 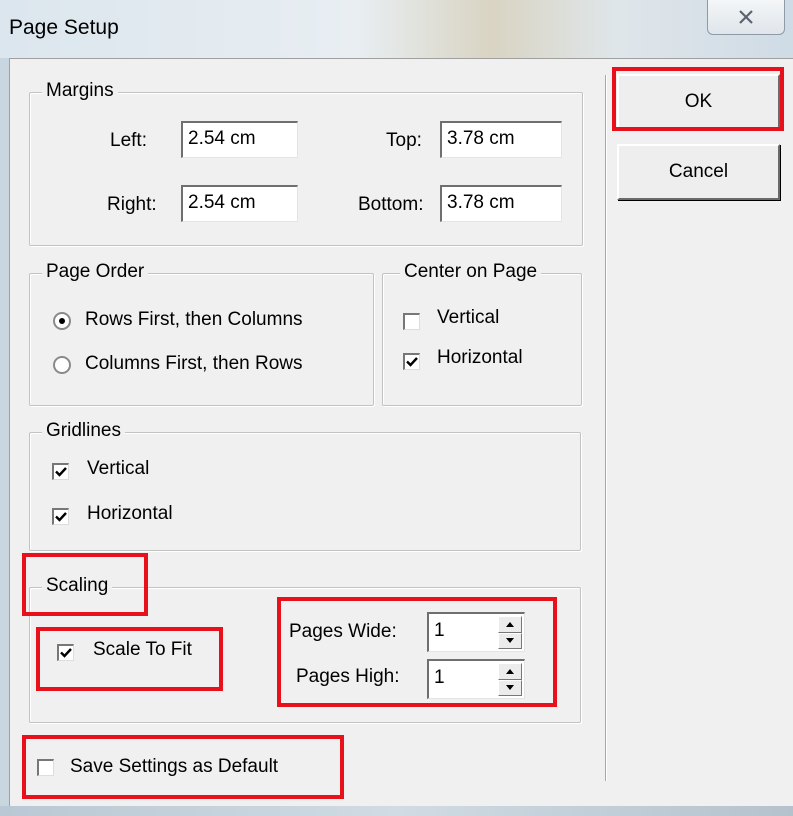 I want to click on pages-high-spinner: 1, so click(x=476, y=679).